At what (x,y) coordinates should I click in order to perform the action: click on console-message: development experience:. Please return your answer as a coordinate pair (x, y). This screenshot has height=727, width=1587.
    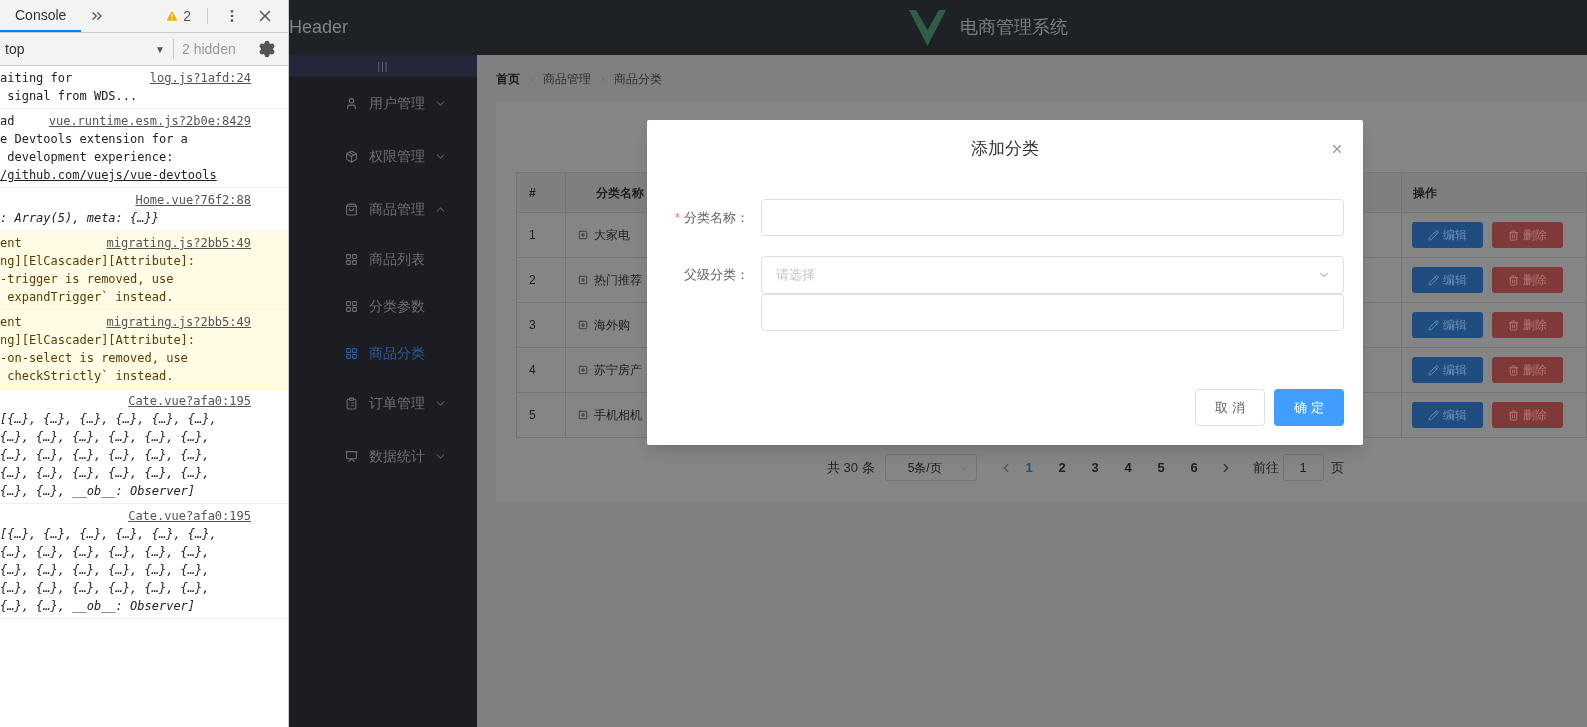
    Looking at the image, I should click on (90, 157).